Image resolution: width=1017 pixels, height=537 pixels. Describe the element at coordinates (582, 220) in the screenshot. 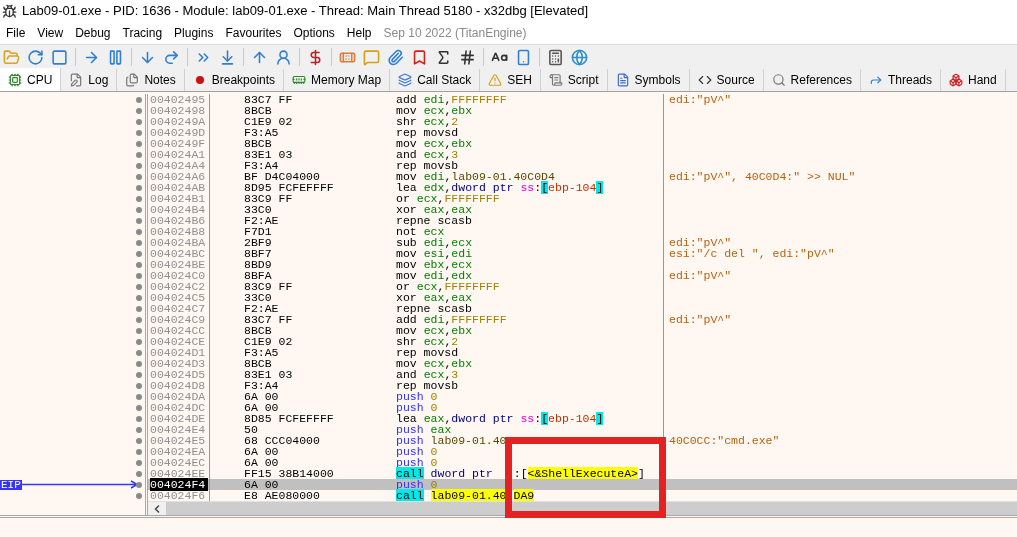

I see `disassembly-row: 004024B6 F2:AE repne scasb` at that location.